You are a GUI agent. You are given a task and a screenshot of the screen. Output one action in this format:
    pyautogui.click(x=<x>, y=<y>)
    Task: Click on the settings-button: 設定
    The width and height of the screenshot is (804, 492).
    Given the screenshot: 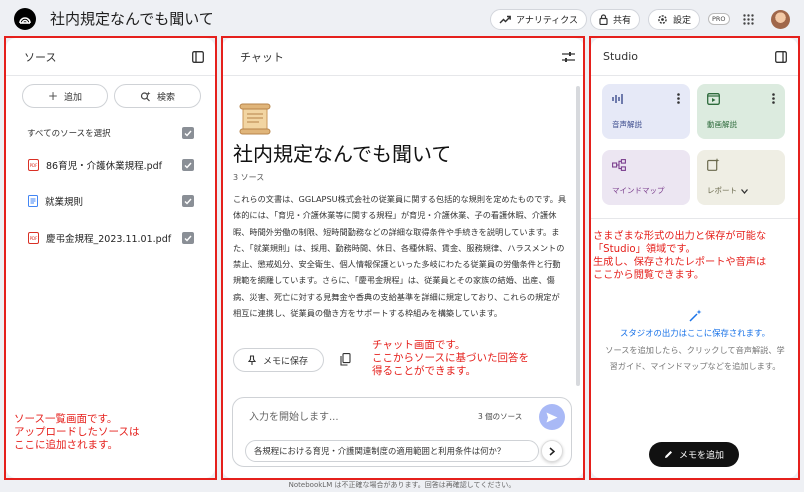 What is the action you would take?
    pyautogui.click(x=674, y=19)
    